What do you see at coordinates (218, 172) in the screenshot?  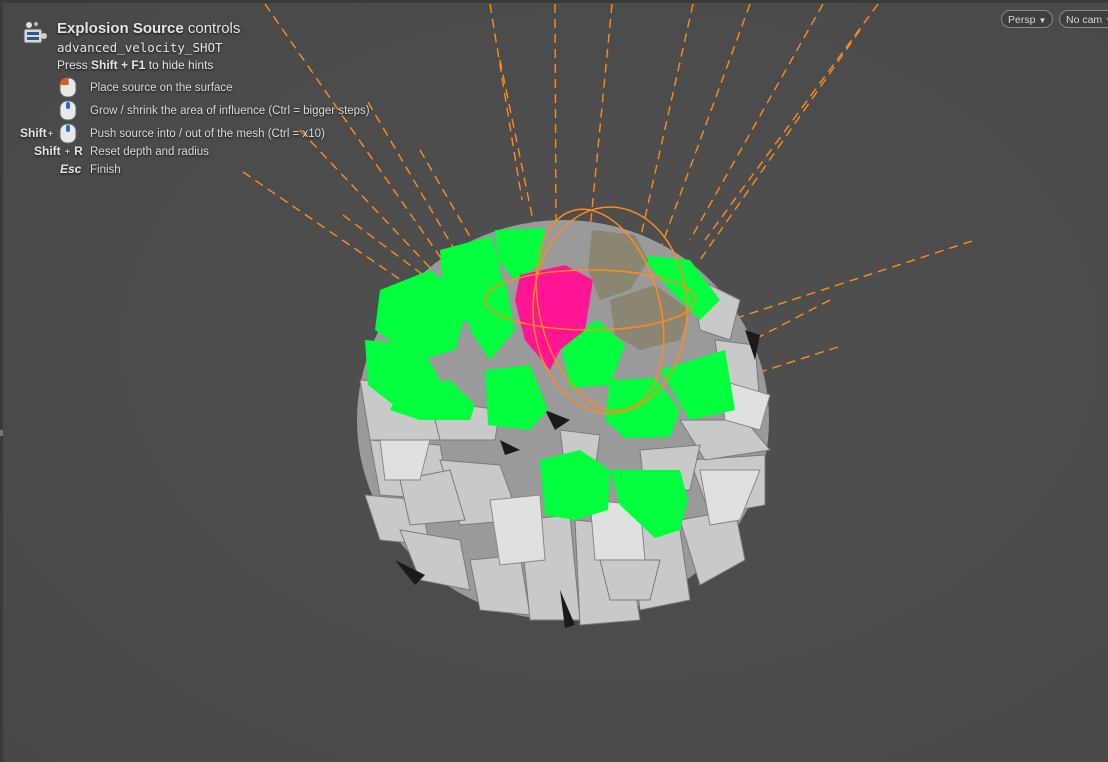 I see `hint-row-finish: Esc Finish` at bounding box center [218, 172].